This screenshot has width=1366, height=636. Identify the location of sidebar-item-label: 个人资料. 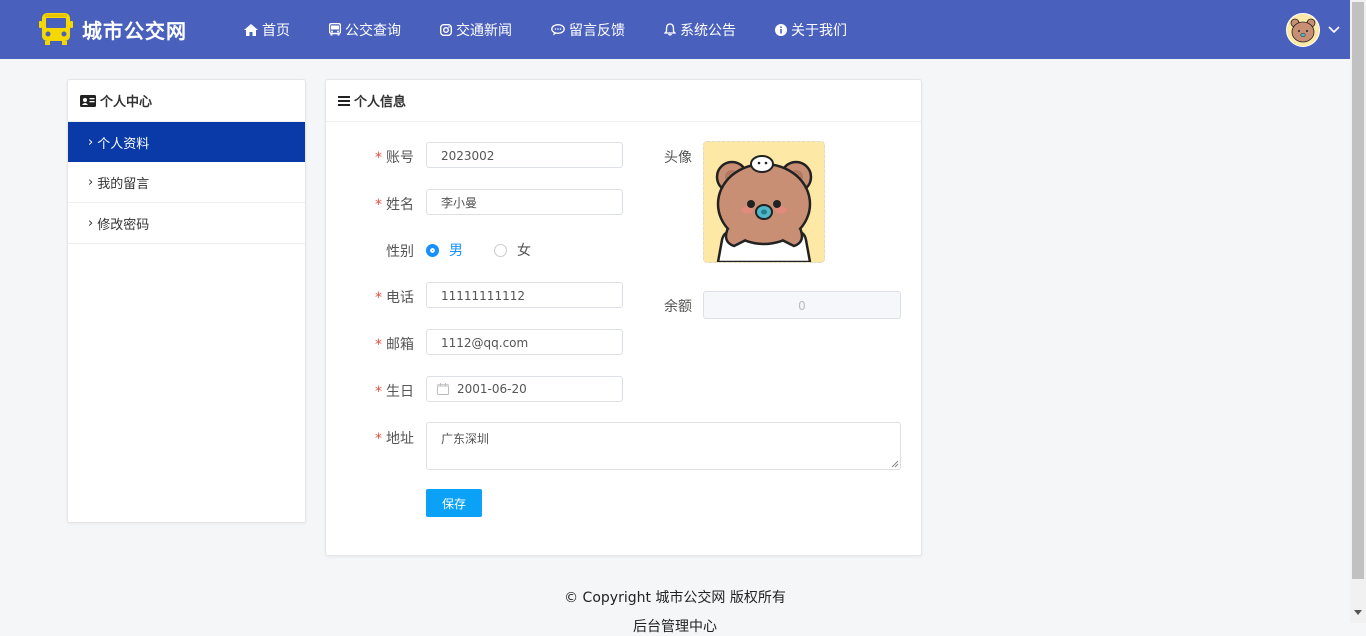
(123, 144).